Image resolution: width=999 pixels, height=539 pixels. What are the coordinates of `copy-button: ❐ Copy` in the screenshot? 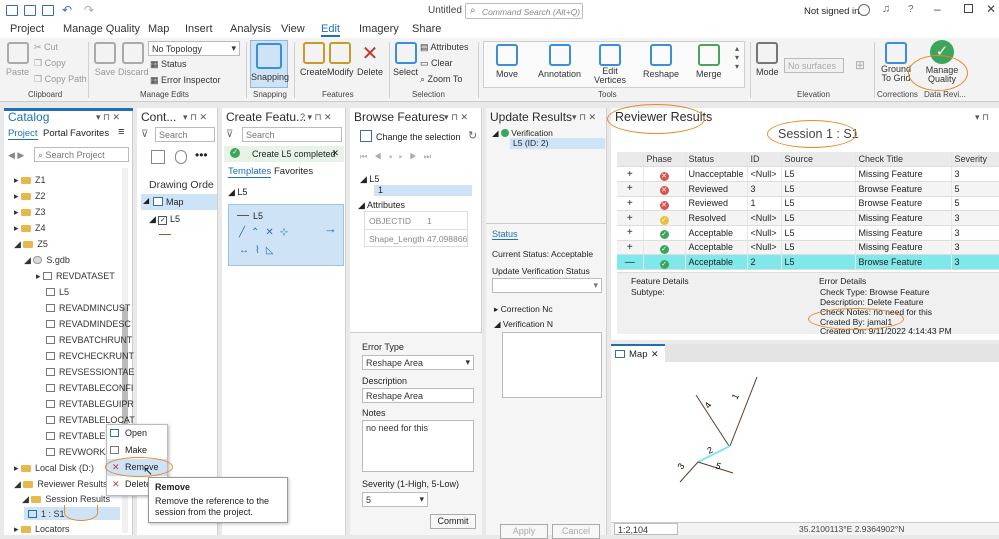 It's located at (50, 63).